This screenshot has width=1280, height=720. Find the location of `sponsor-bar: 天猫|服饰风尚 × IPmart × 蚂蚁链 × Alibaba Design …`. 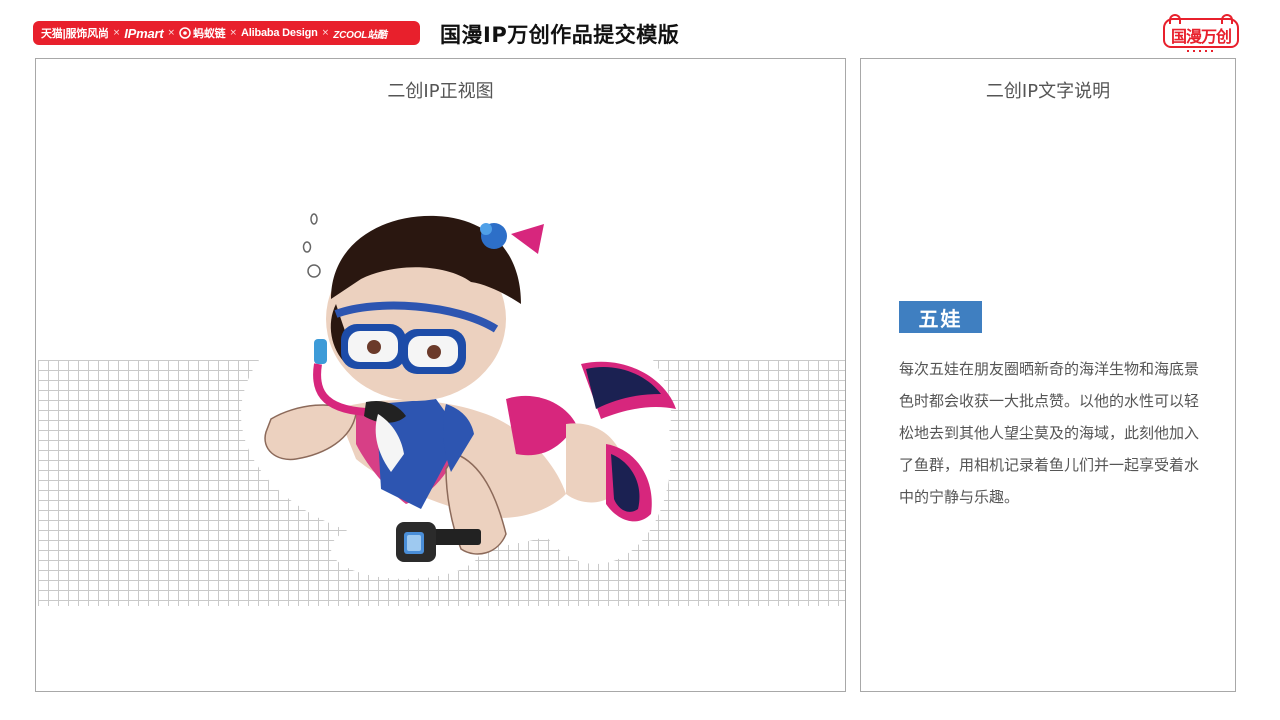

sponsor-bar: 天猫|服饰风尚 × IPmart × 蚂蚁链 × Alibaba Design … is located at coordinates (226, 33).